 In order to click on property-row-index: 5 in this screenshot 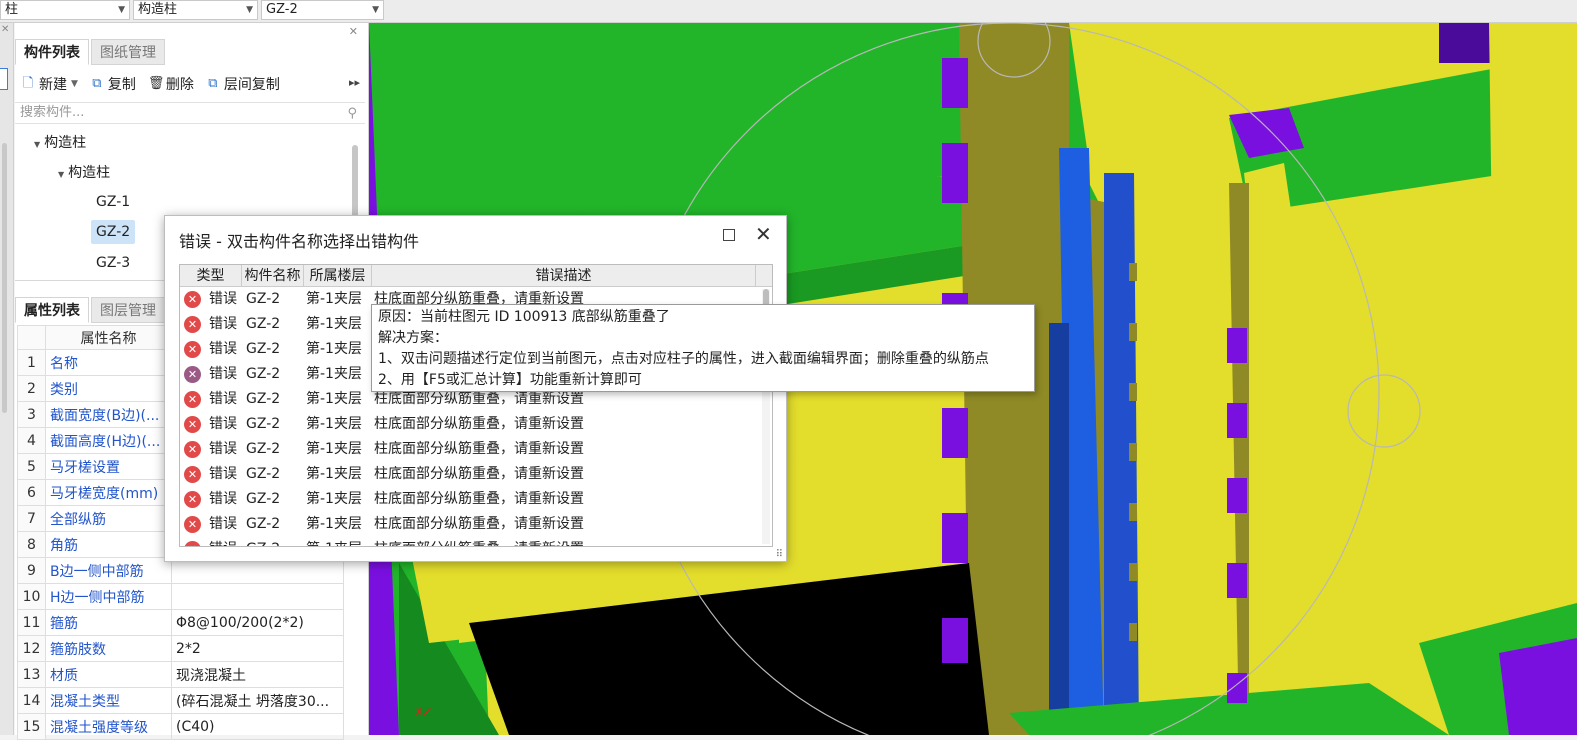, I will do `click(31, 466)`.